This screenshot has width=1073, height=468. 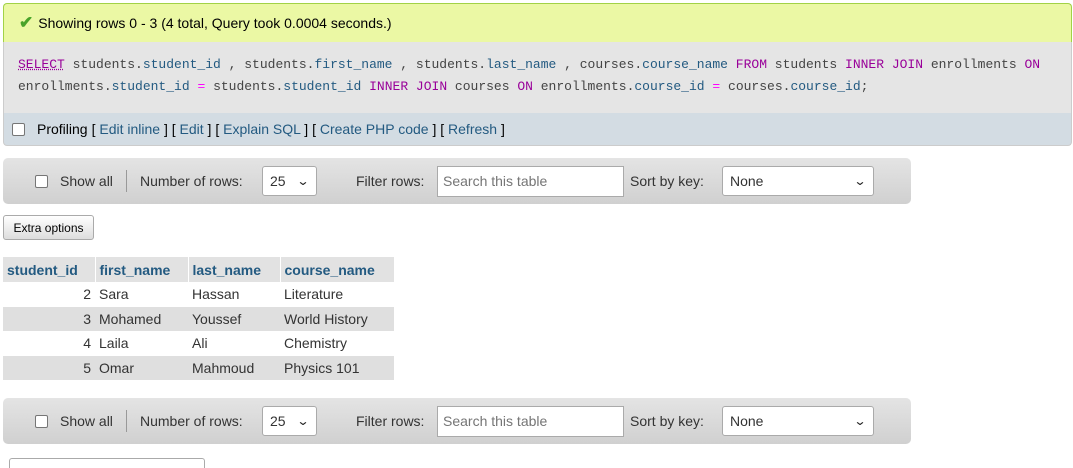 I want to click on column-header-student-id: student_id, so click(x=49, y=269).